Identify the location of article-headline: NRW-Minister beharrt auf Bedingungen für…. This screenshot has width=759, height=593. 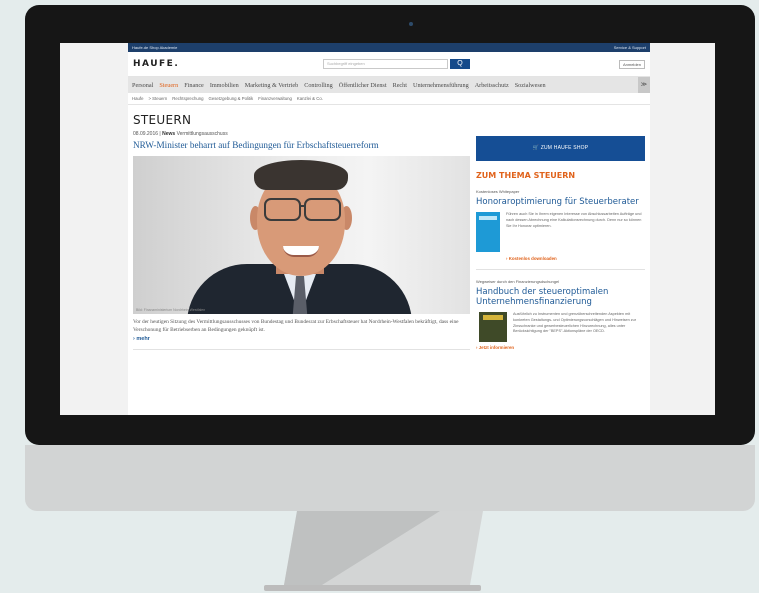
(301, 145).